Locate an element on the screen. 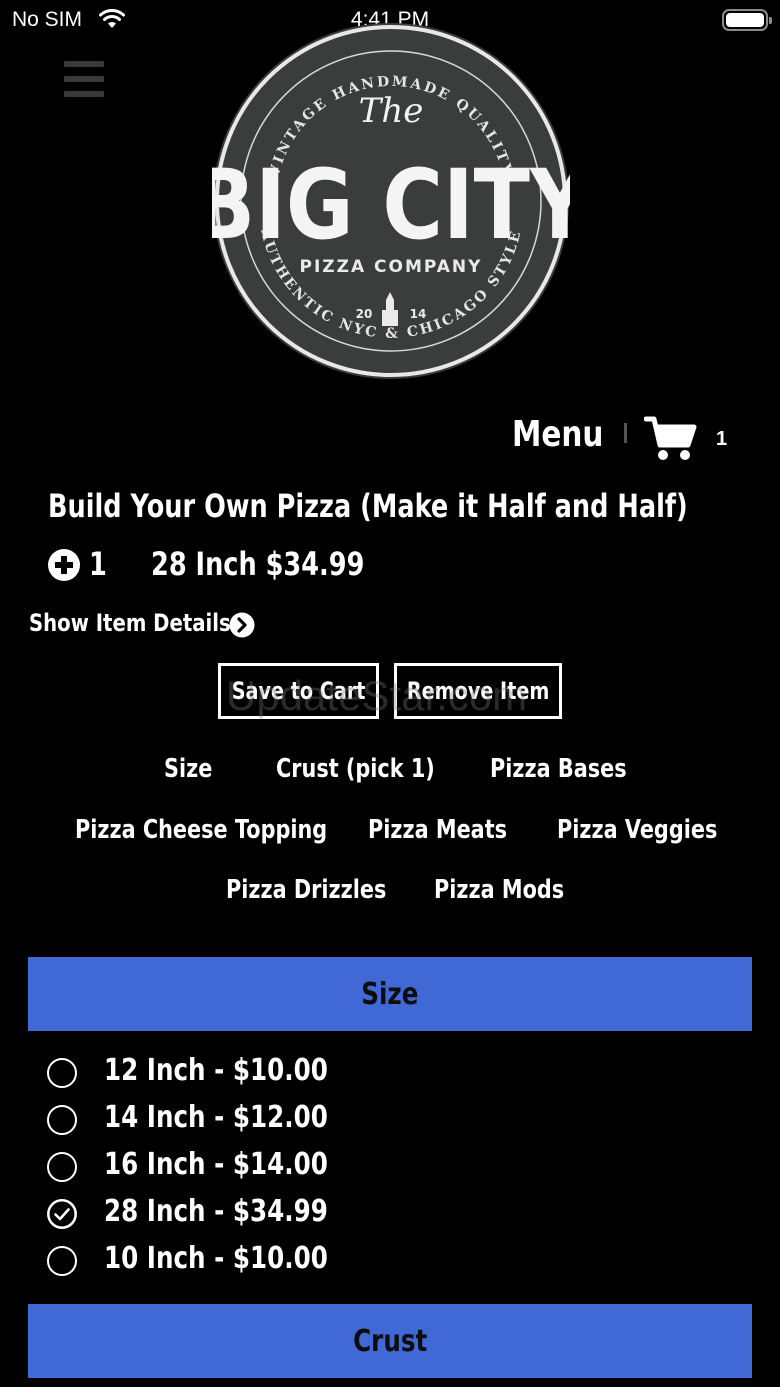 The image size is (780, 1387). size-price-text: 28 Inch $34.99 is located at coordinates (258, 564).